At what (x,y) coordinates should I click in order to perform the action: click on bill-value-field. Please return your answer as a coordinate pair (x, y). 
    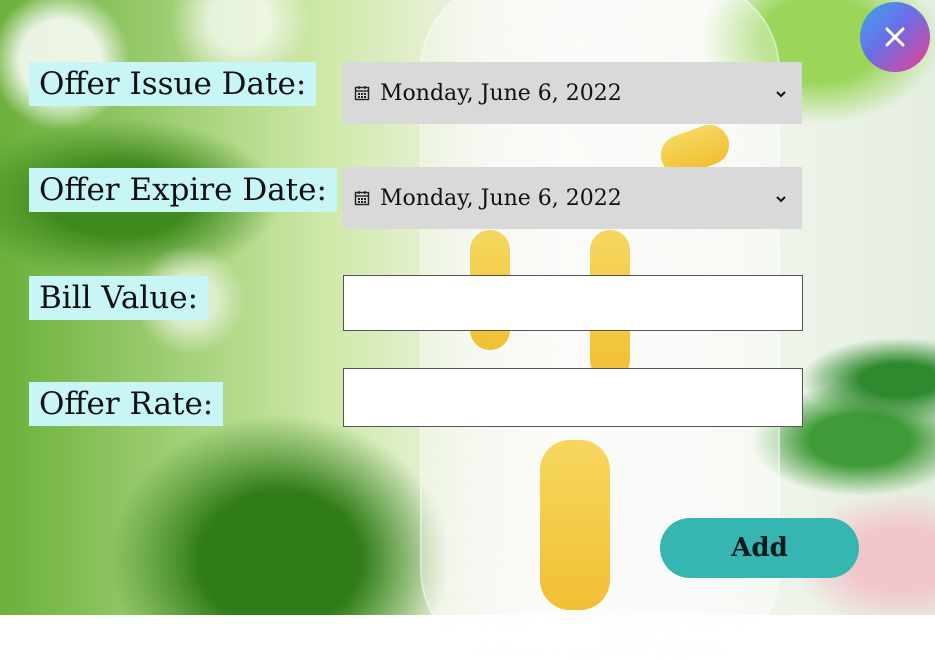
    Looking at the image, I should click on (573, 303).